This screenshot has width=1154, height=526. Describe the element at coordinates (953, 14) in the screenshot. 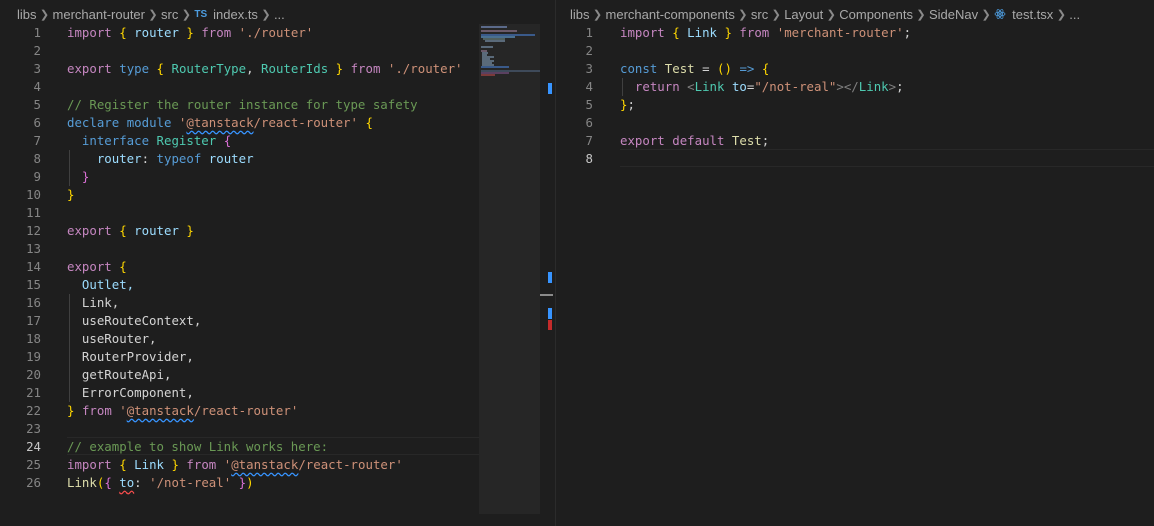

I see `breadcrumb-sidenav: SideNav` at that location.